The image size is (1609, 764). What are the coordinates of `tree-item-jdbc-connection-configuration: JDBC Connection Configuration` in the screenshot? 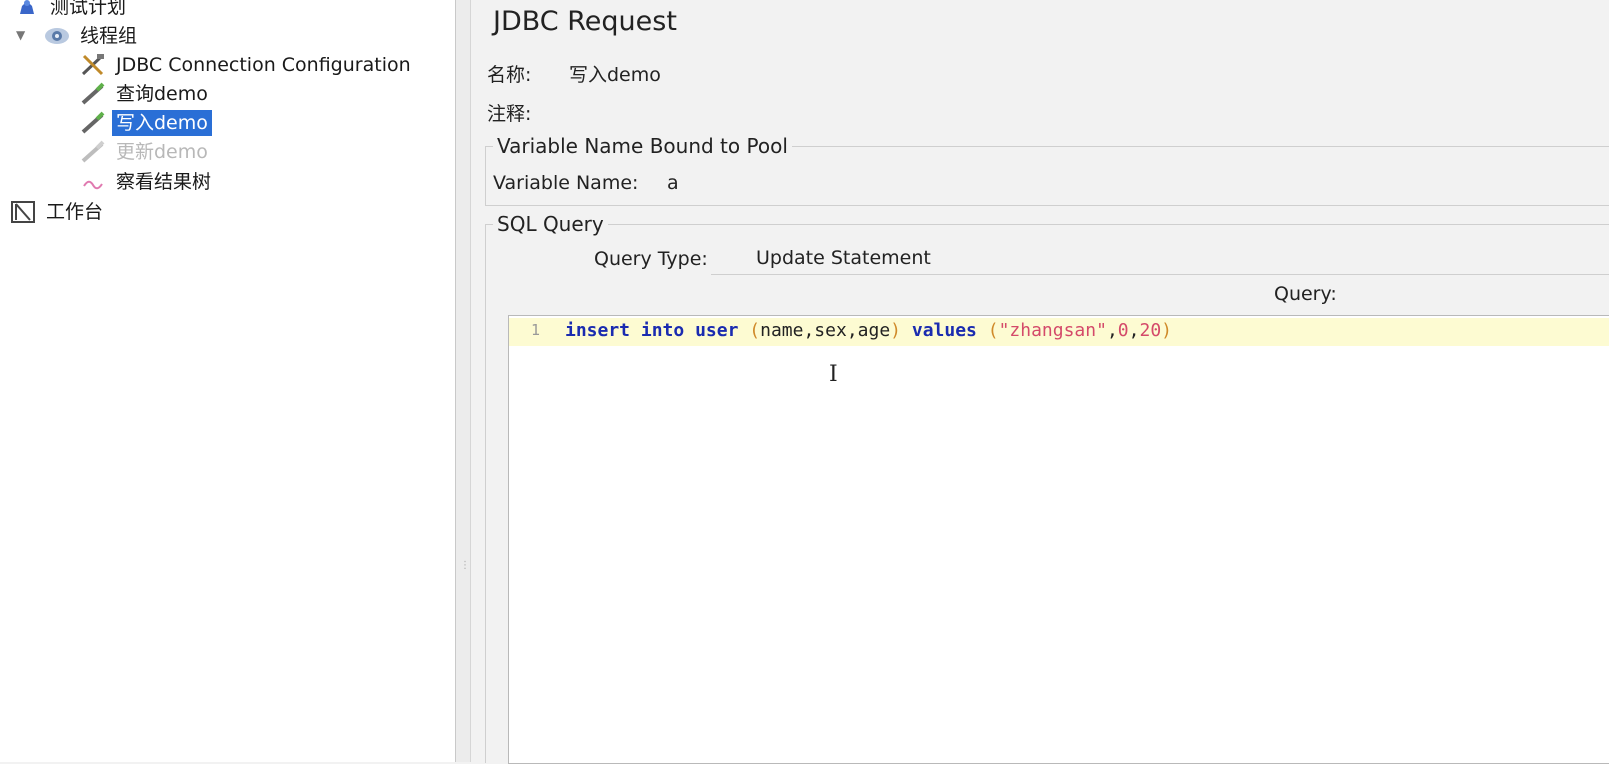 It's located at (246, 65).